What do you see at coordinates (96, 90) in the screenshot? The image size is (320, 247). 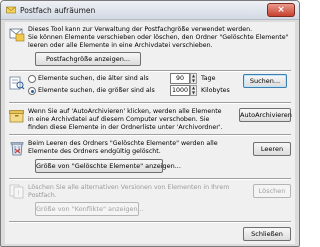 I see `larger-than-label: Elemente suchen, die größer sind als` at bounding box center [96, 90].